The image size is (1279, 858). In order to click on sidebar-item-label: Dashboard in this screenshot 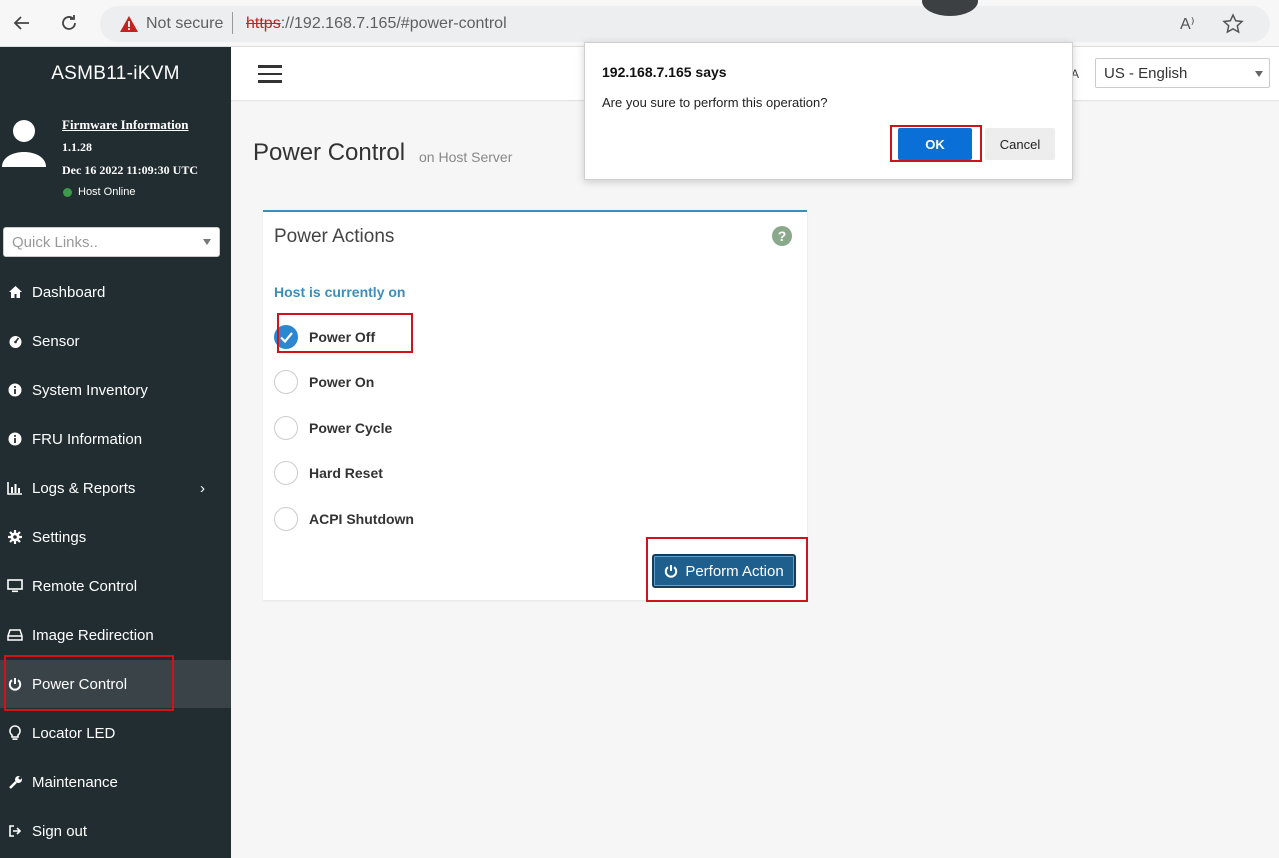, I will do `click(69, 292)`.